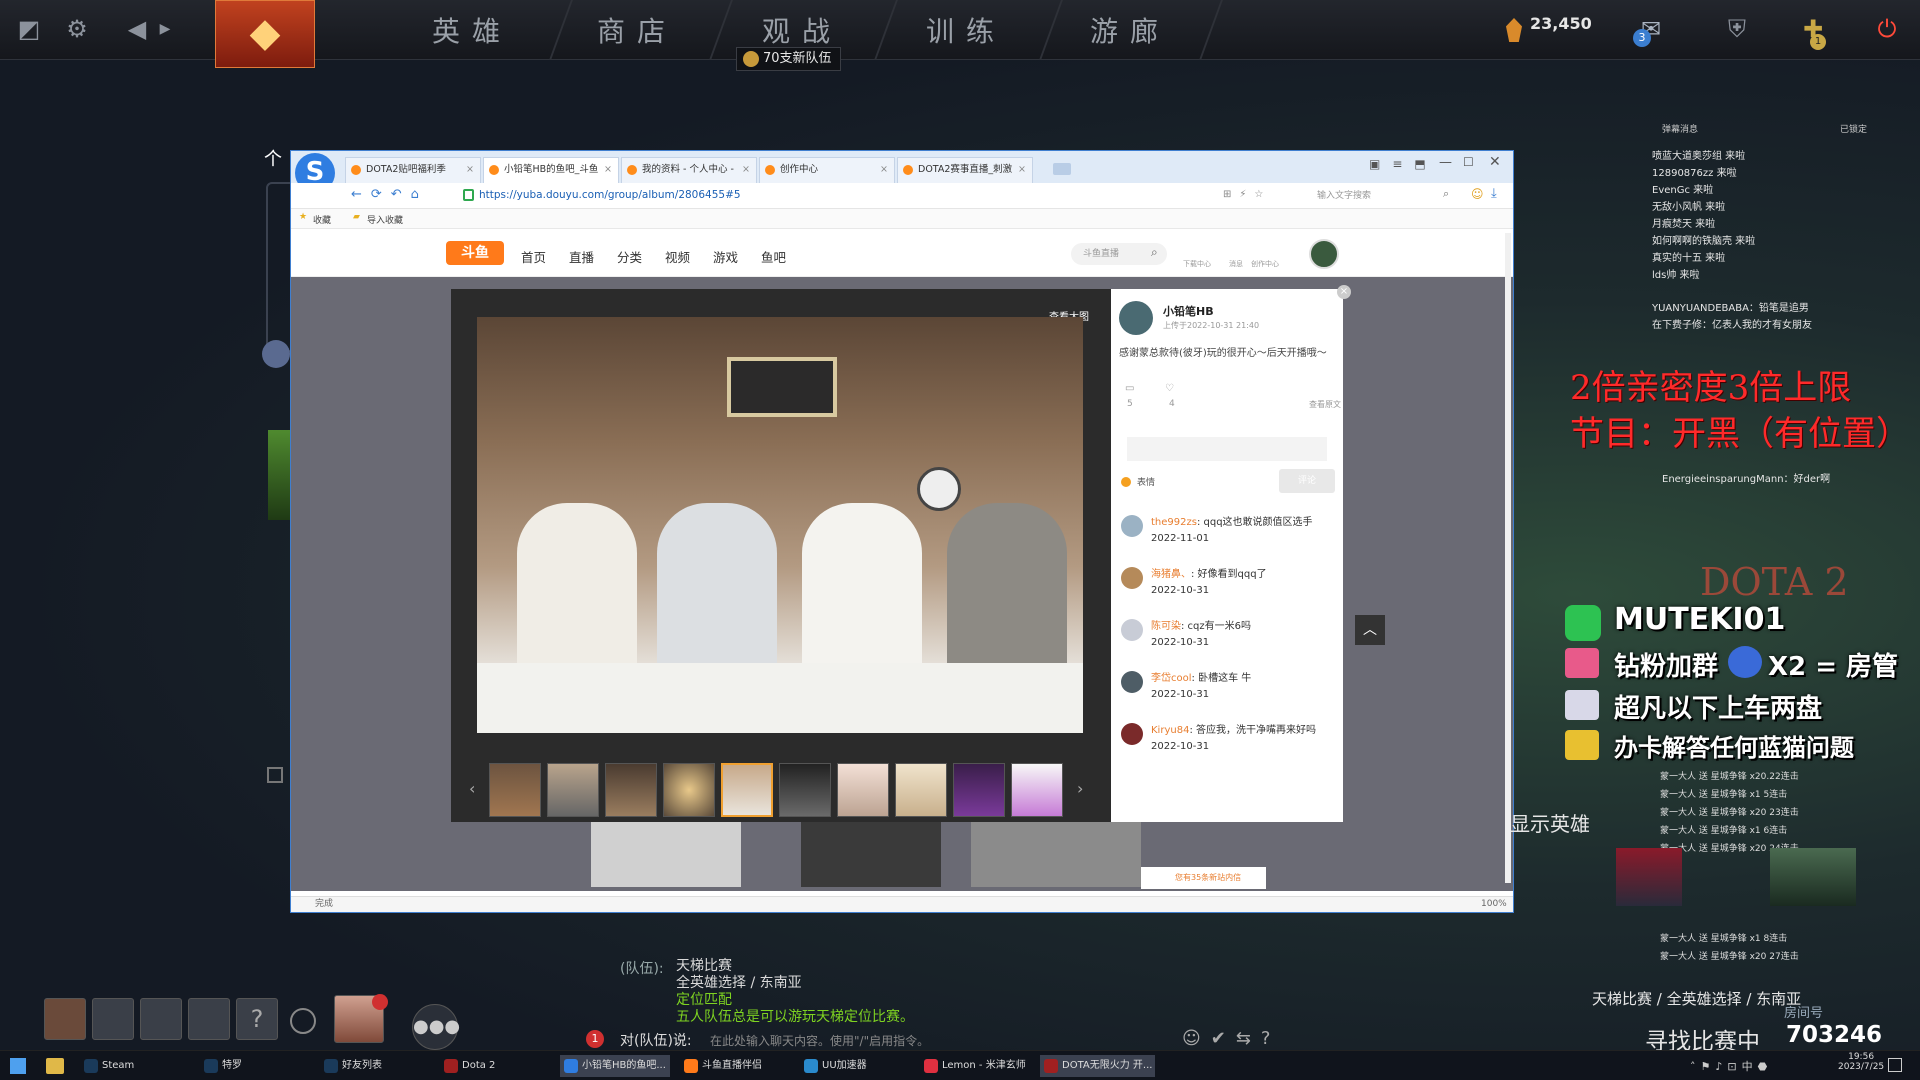 The width and height of the screenshot is (1920, 1080). Describe the element at coordinates (1247, 194) in the screenshot. I see `address-tools-icons: ⊞⚡☆` at that location.